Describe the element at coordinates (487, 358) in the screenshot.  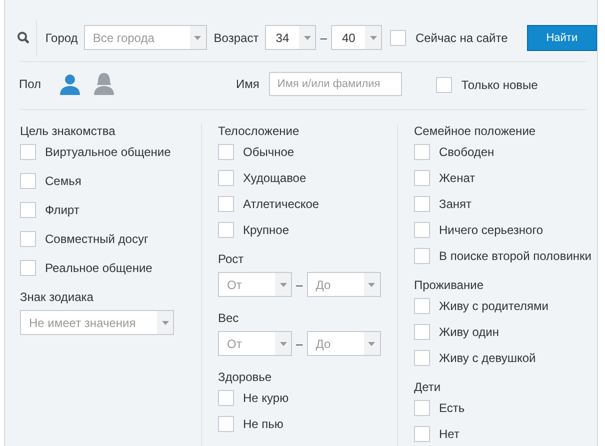
I see `checkbox-label: Живу с девушкой` at that location.